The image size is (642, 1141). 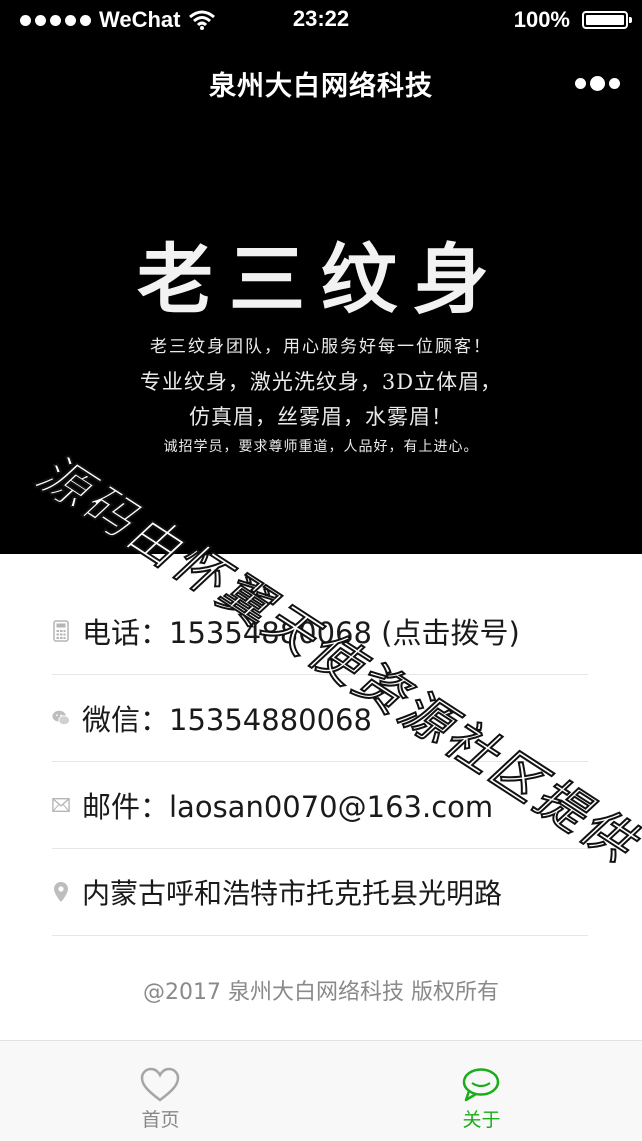 I want to click on tab-home: 首页, so click(x=160, y=1091).